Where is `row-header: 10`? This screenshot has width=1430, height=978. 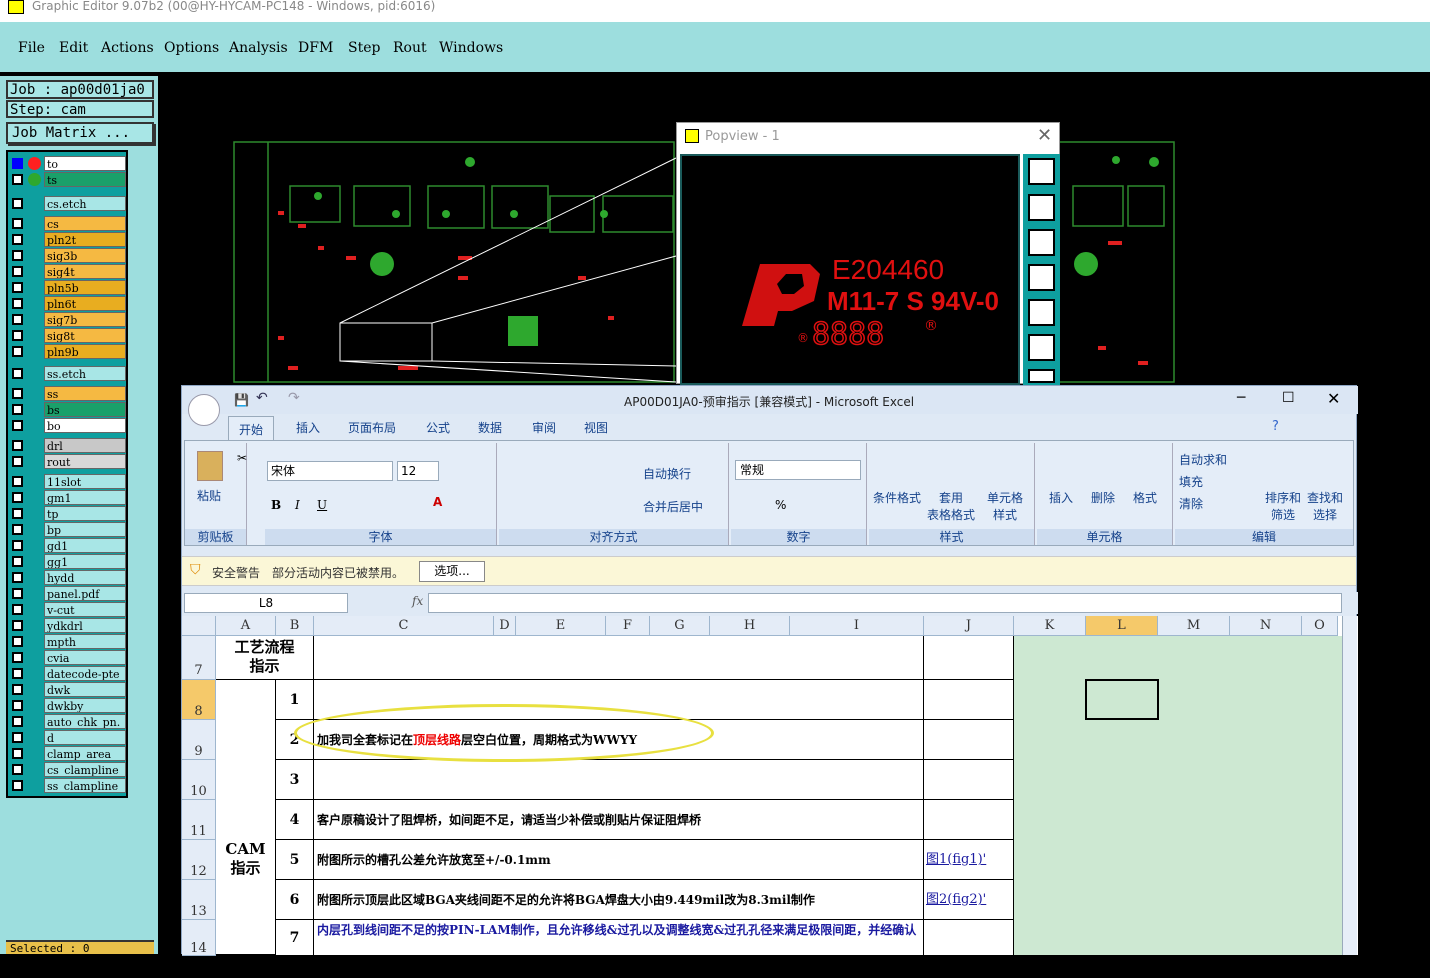 row-header: 10 is located at coordinates (199, 780).